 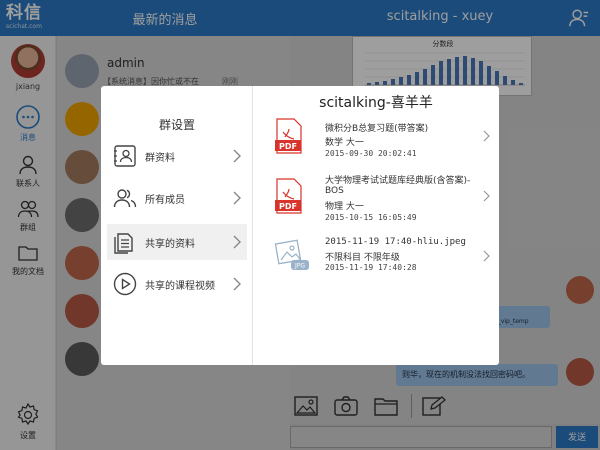 I want to click on members-icon, so click(x=125, y=198).